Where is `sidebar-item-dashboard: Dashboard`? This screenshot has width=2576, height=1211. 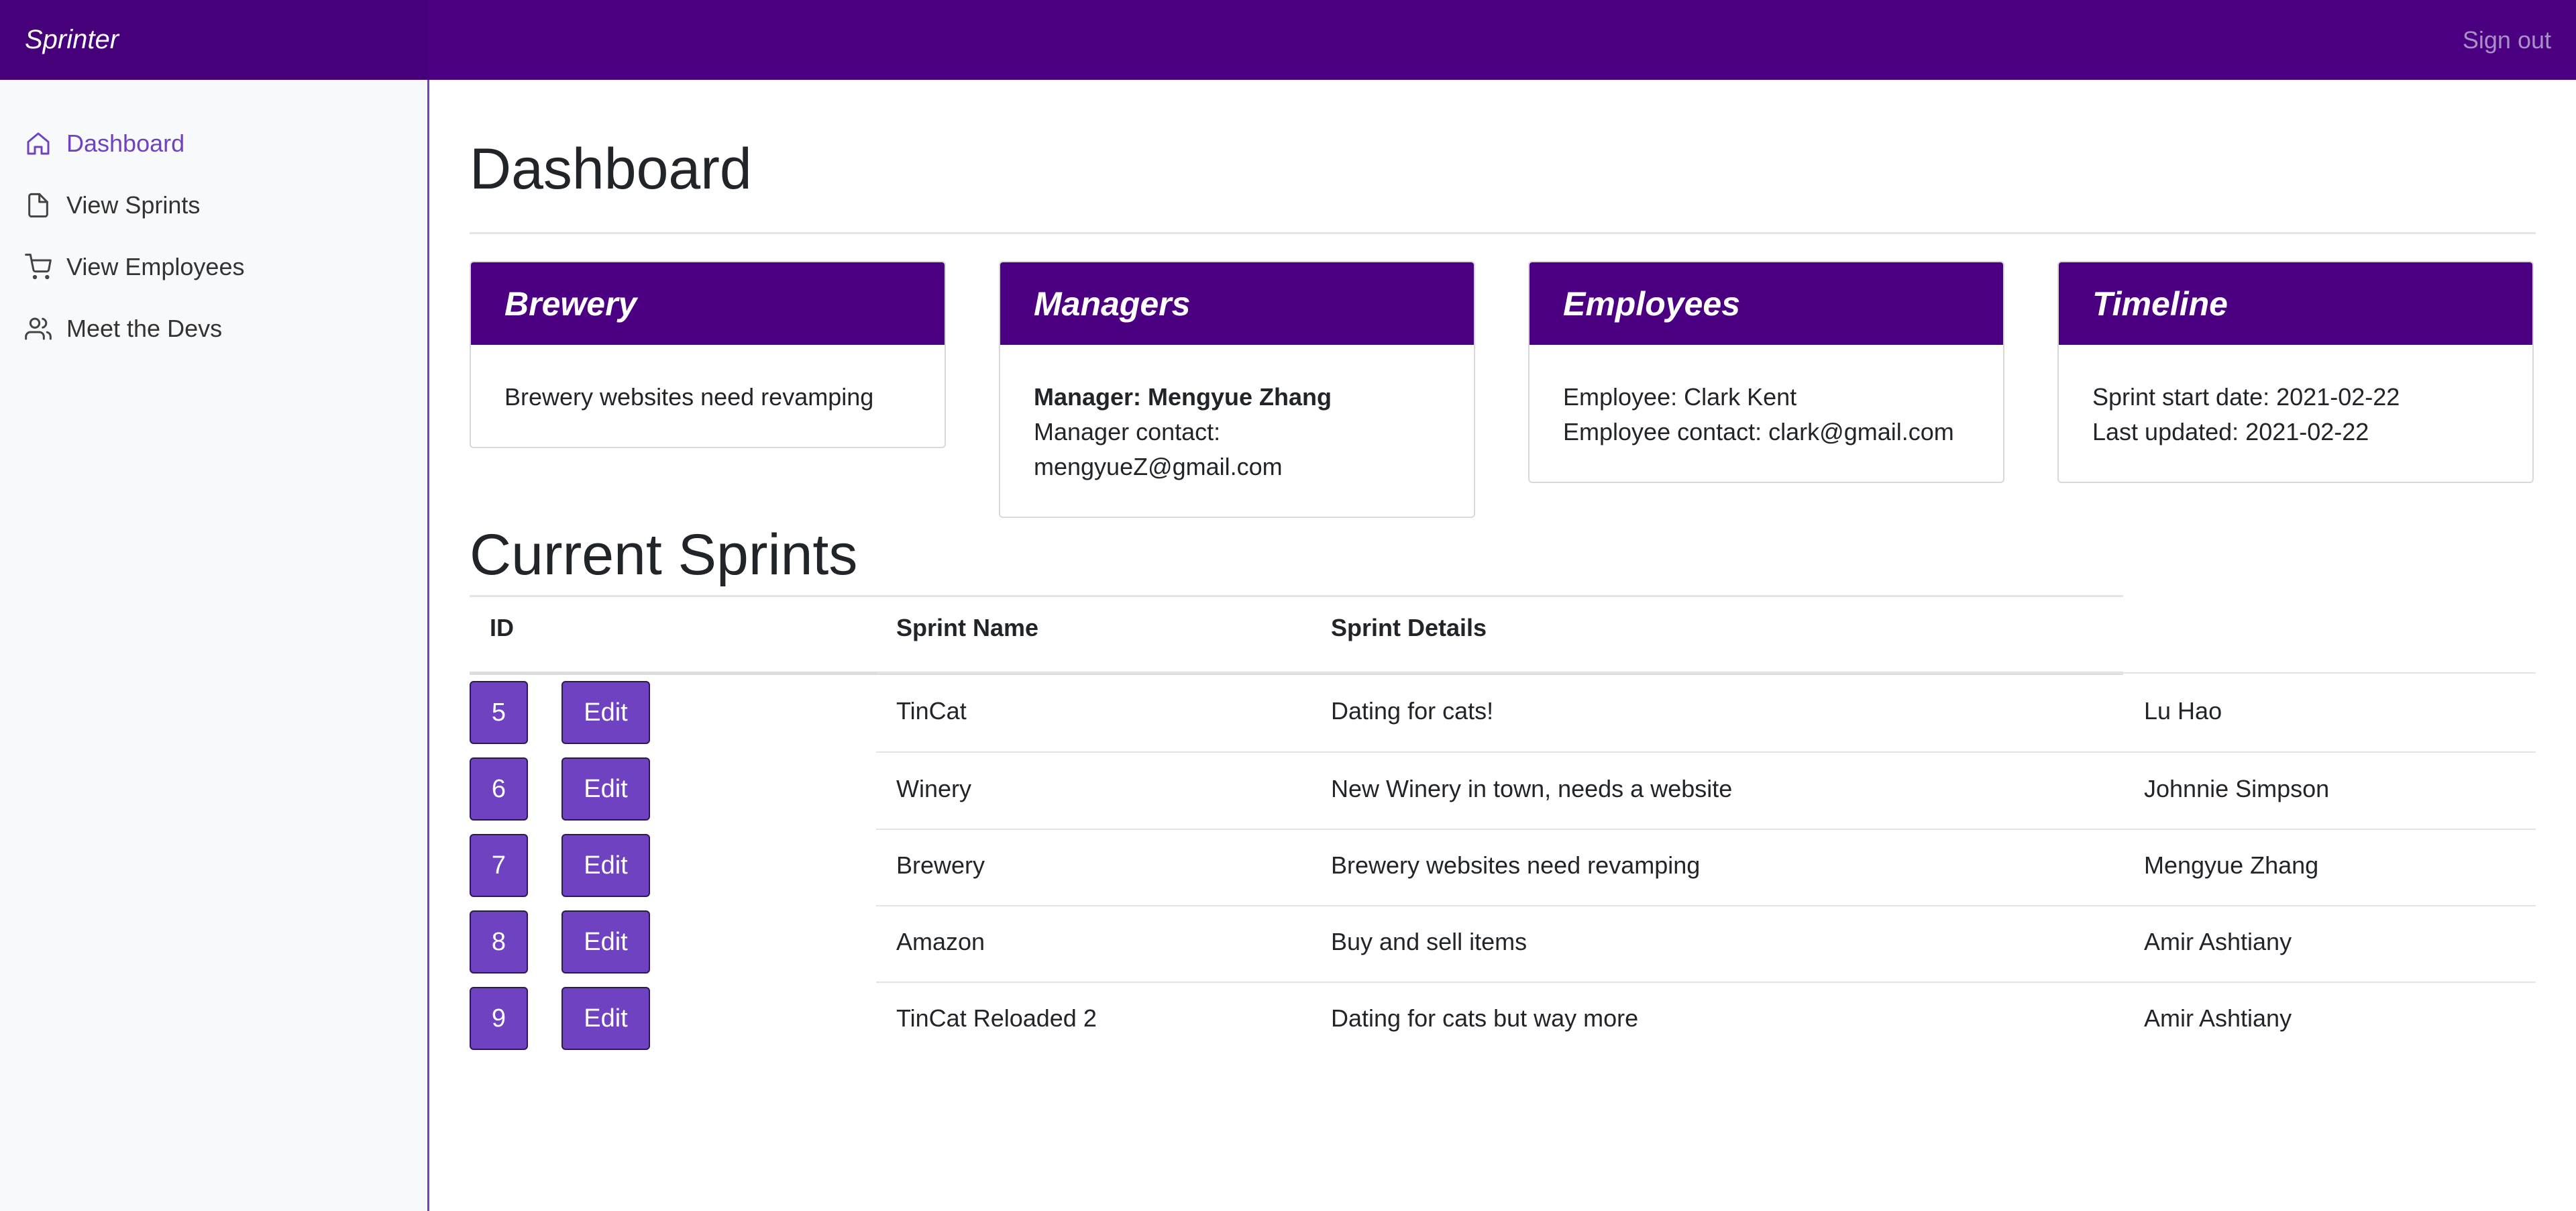 sidebar-item-dashboard: Dashboard is located at coordinates (104, 143).